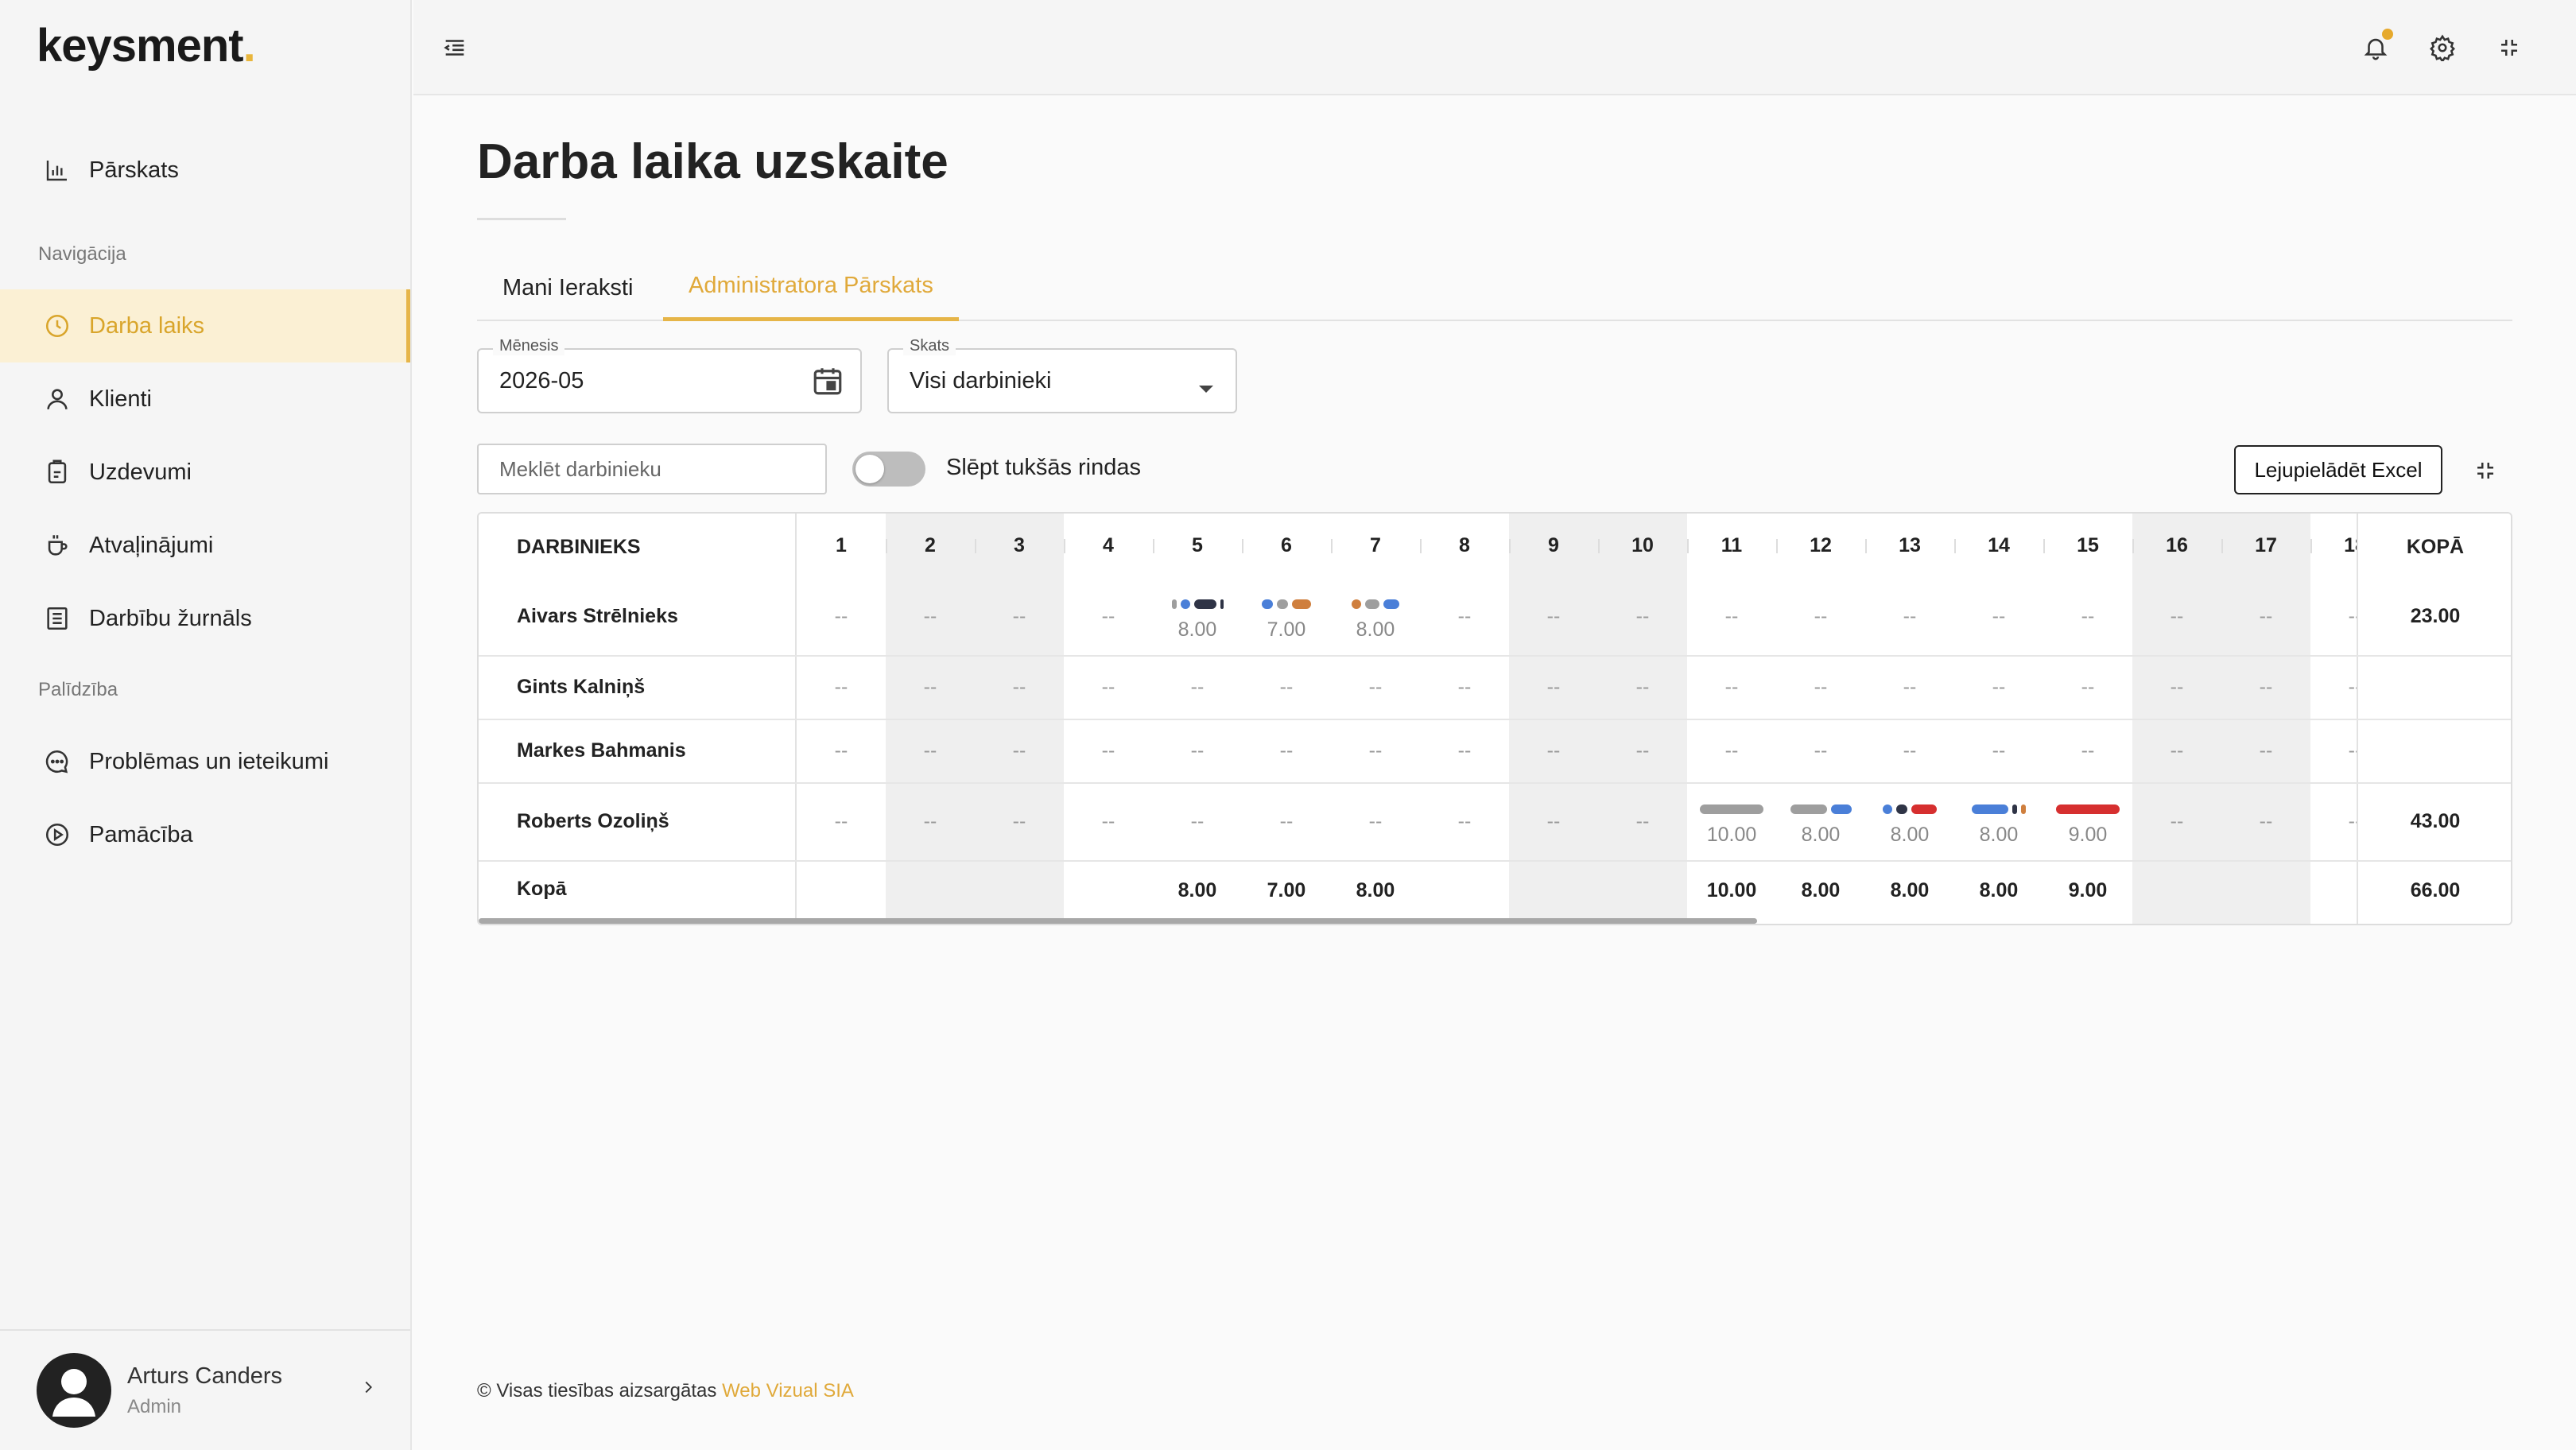 The image size is (2576, 1450). Describe the element at coordinates (1495, 861) in the screenshot. I see `row-divider` at that location.